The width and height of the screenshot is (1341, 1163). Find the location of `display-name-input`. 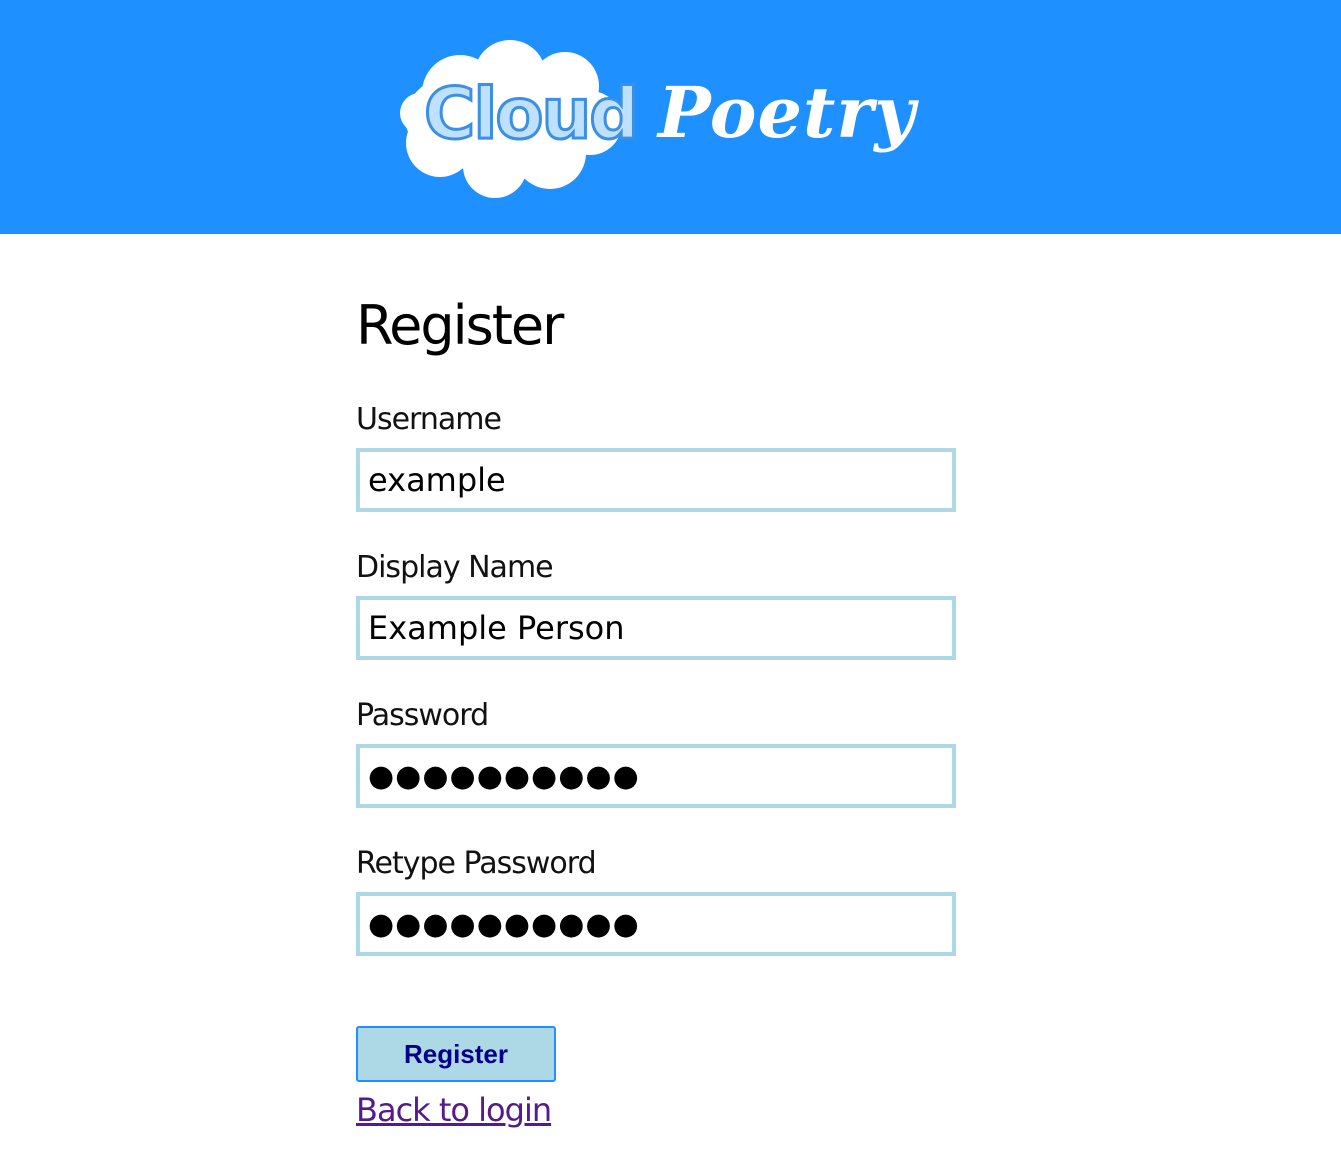

display-name-input is located at coordinates (656, 628).